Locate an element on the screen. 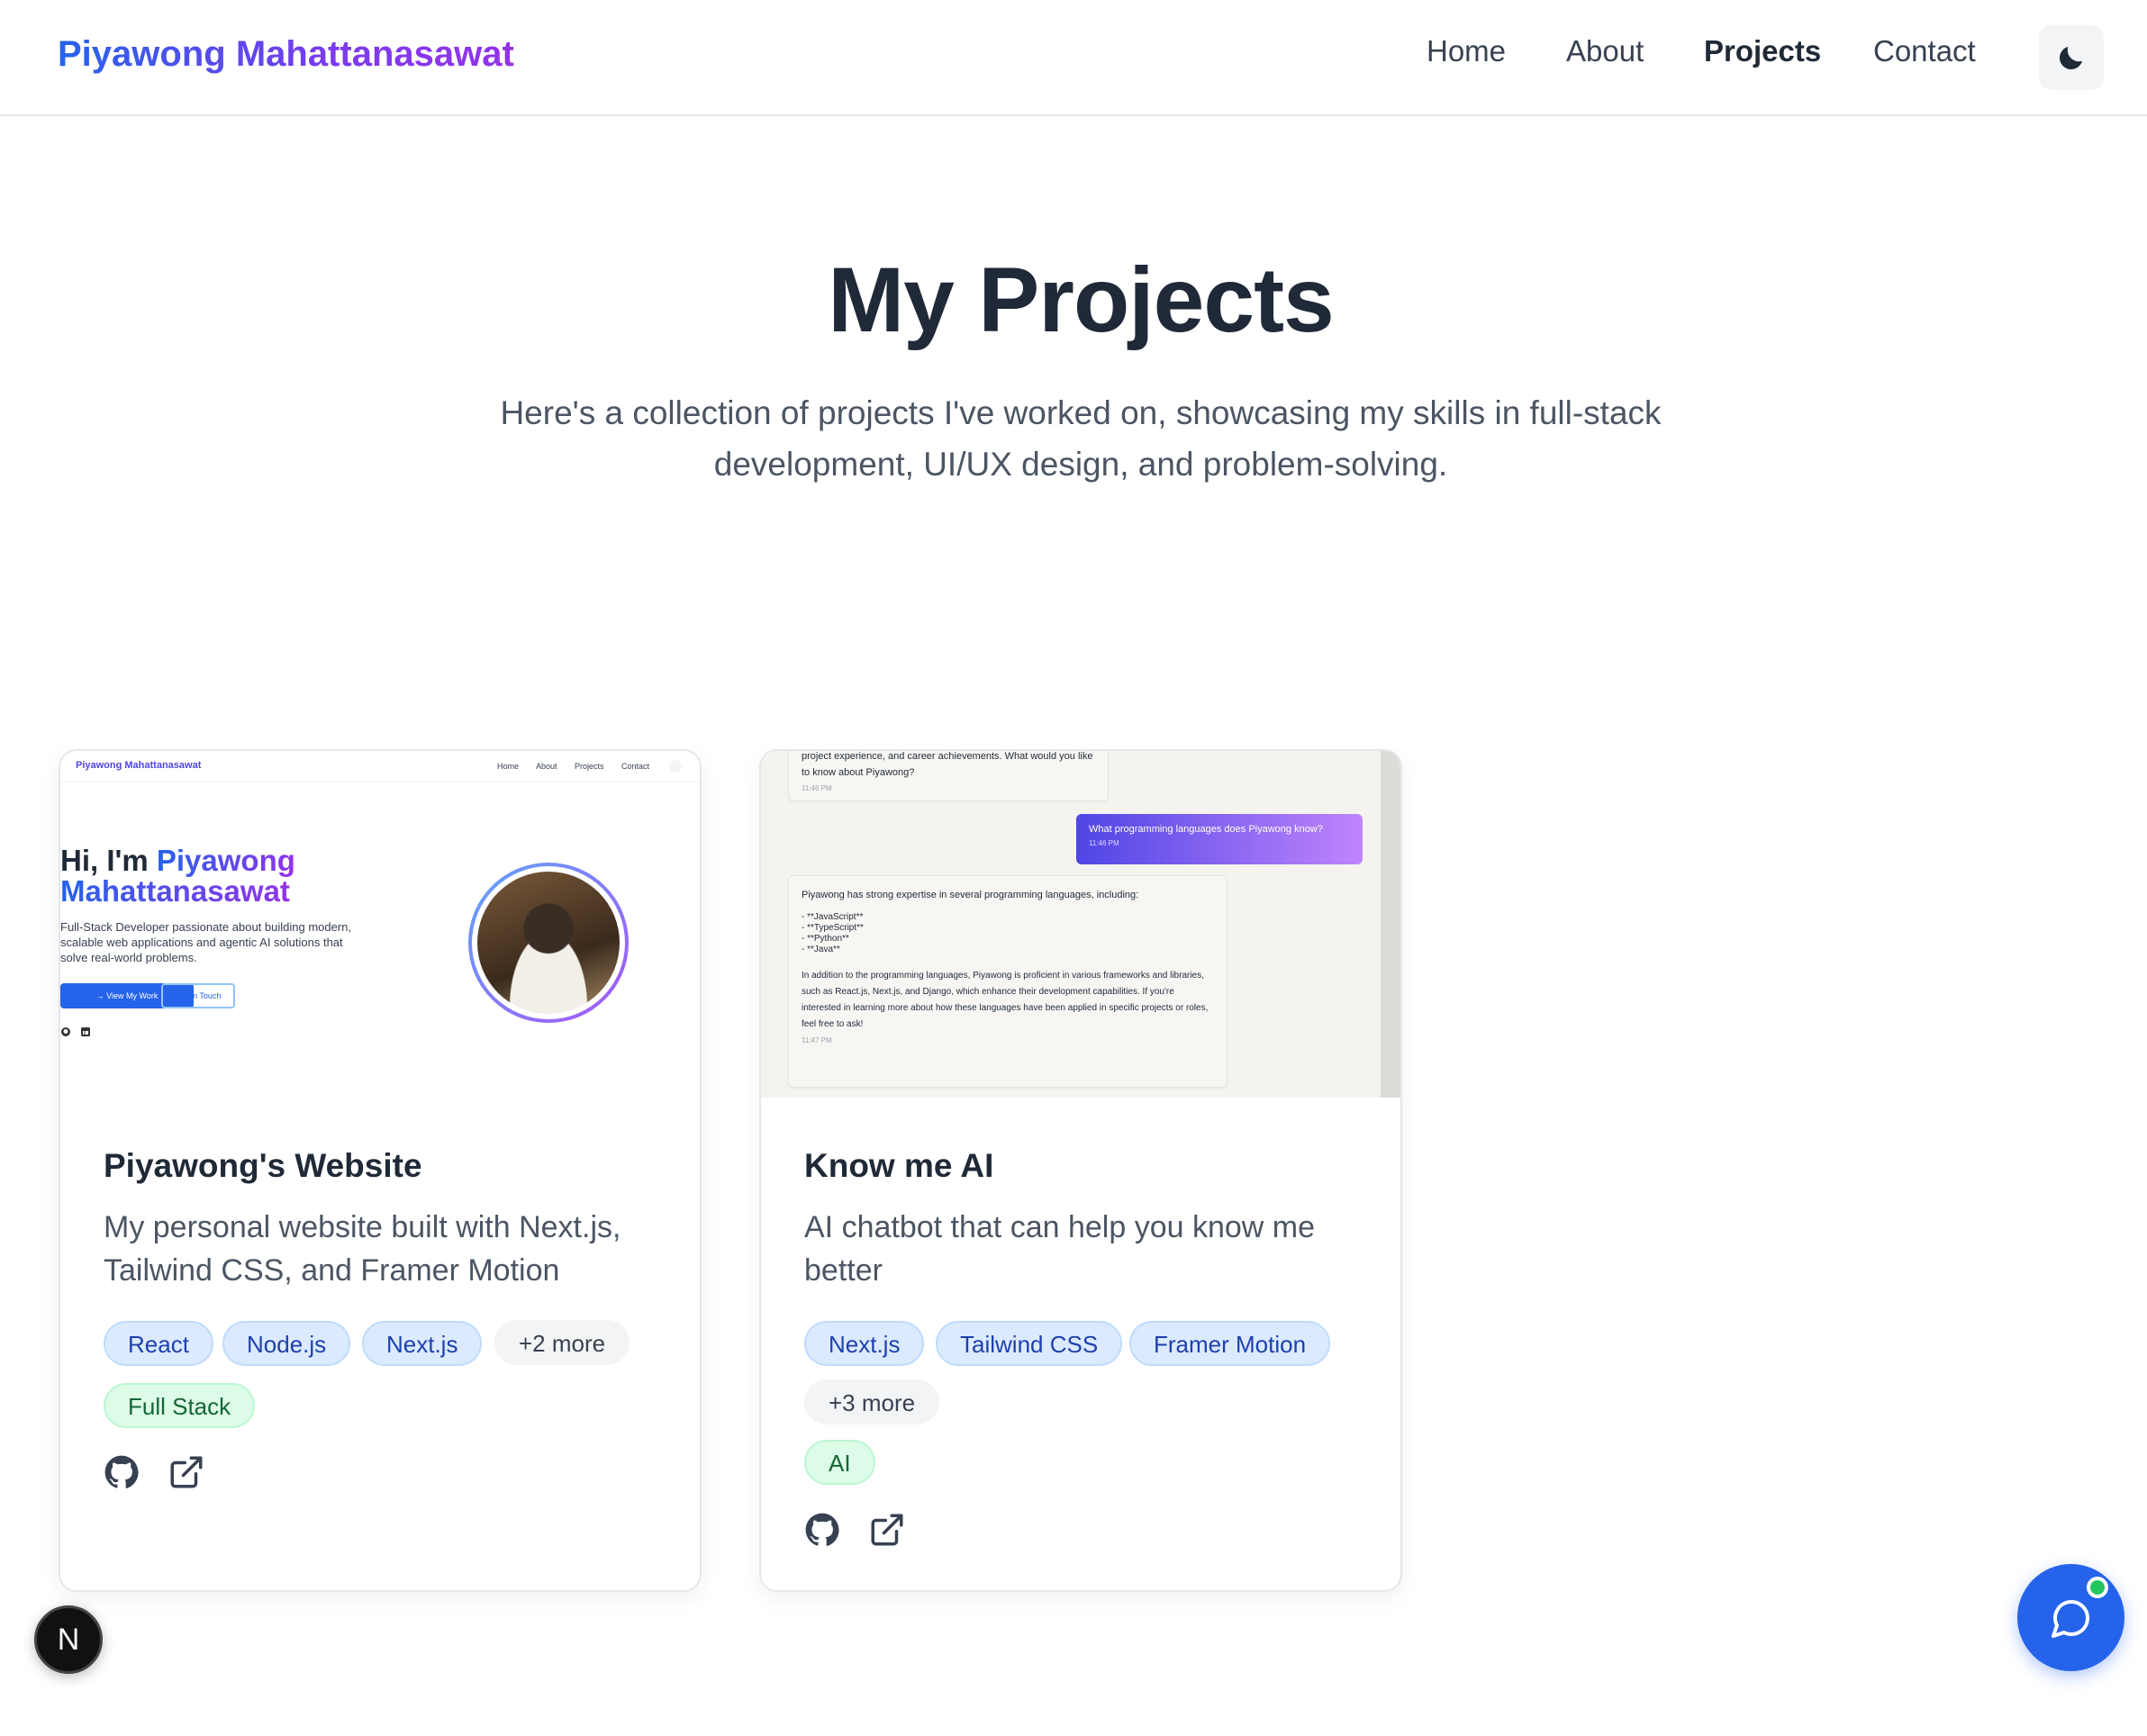 This screenshot has height=1736, width=2147. preview-reply-list-item: - **JavaScript** is located at coordinates (833, 917).